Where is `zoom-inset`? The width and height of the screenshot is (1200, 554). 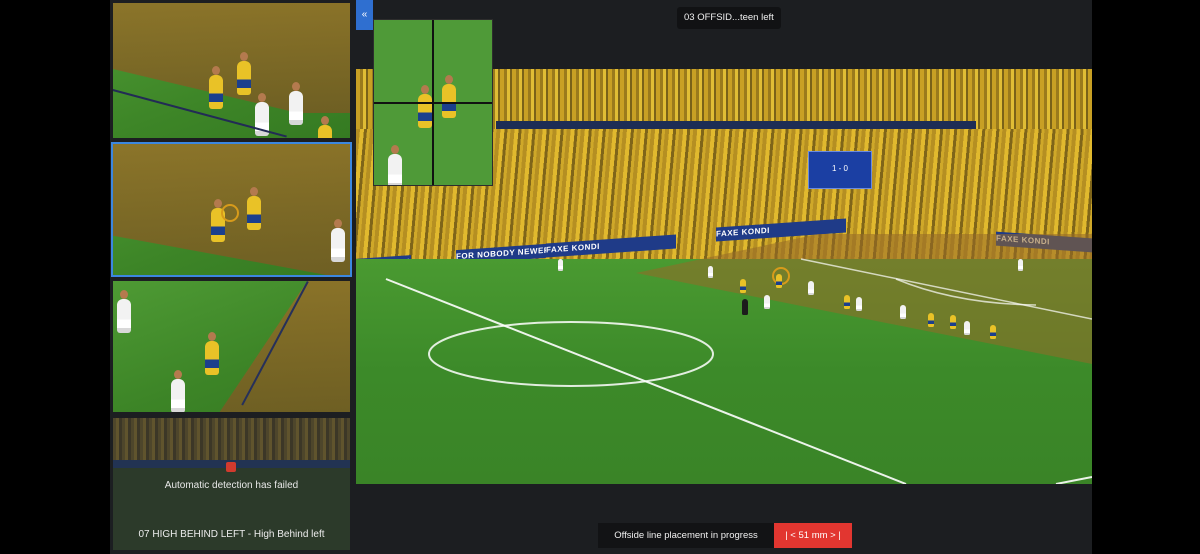 zoom-inset is located at coordinates (433, 102).